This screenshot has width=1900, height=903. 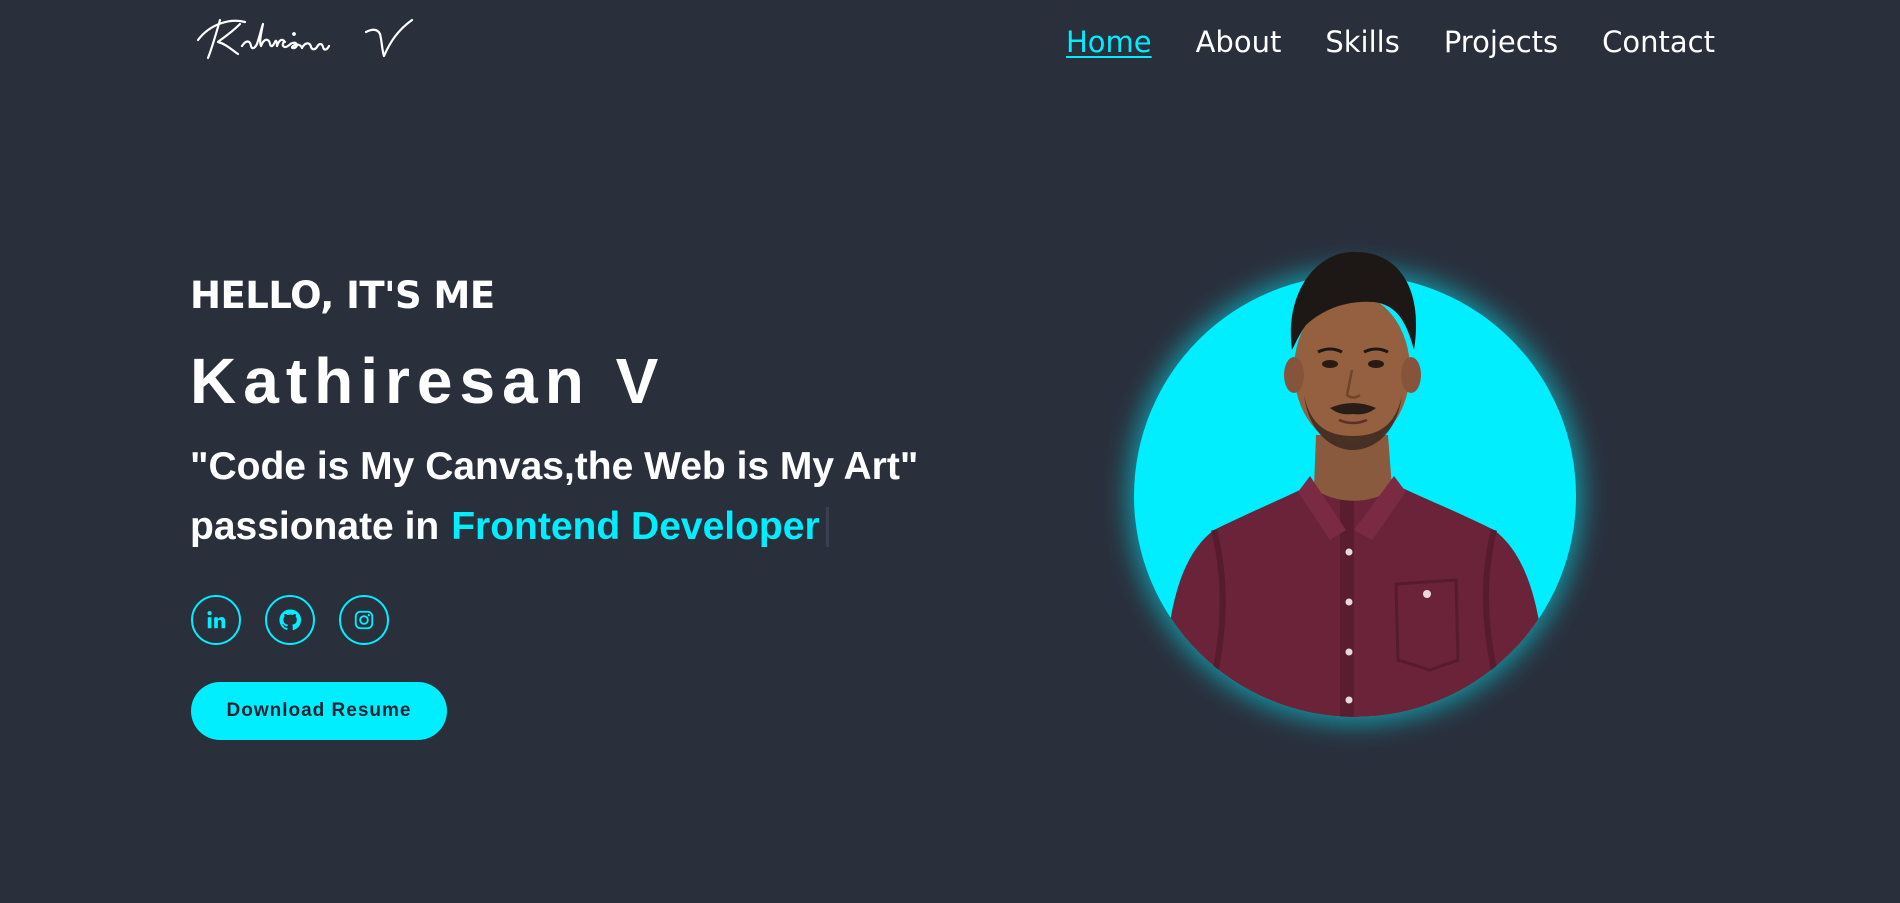 What do you see at coordinates (1362, 42) in the screenshot?
I see `nav-link-skills: Skills` at bounding box center [1362, 42].